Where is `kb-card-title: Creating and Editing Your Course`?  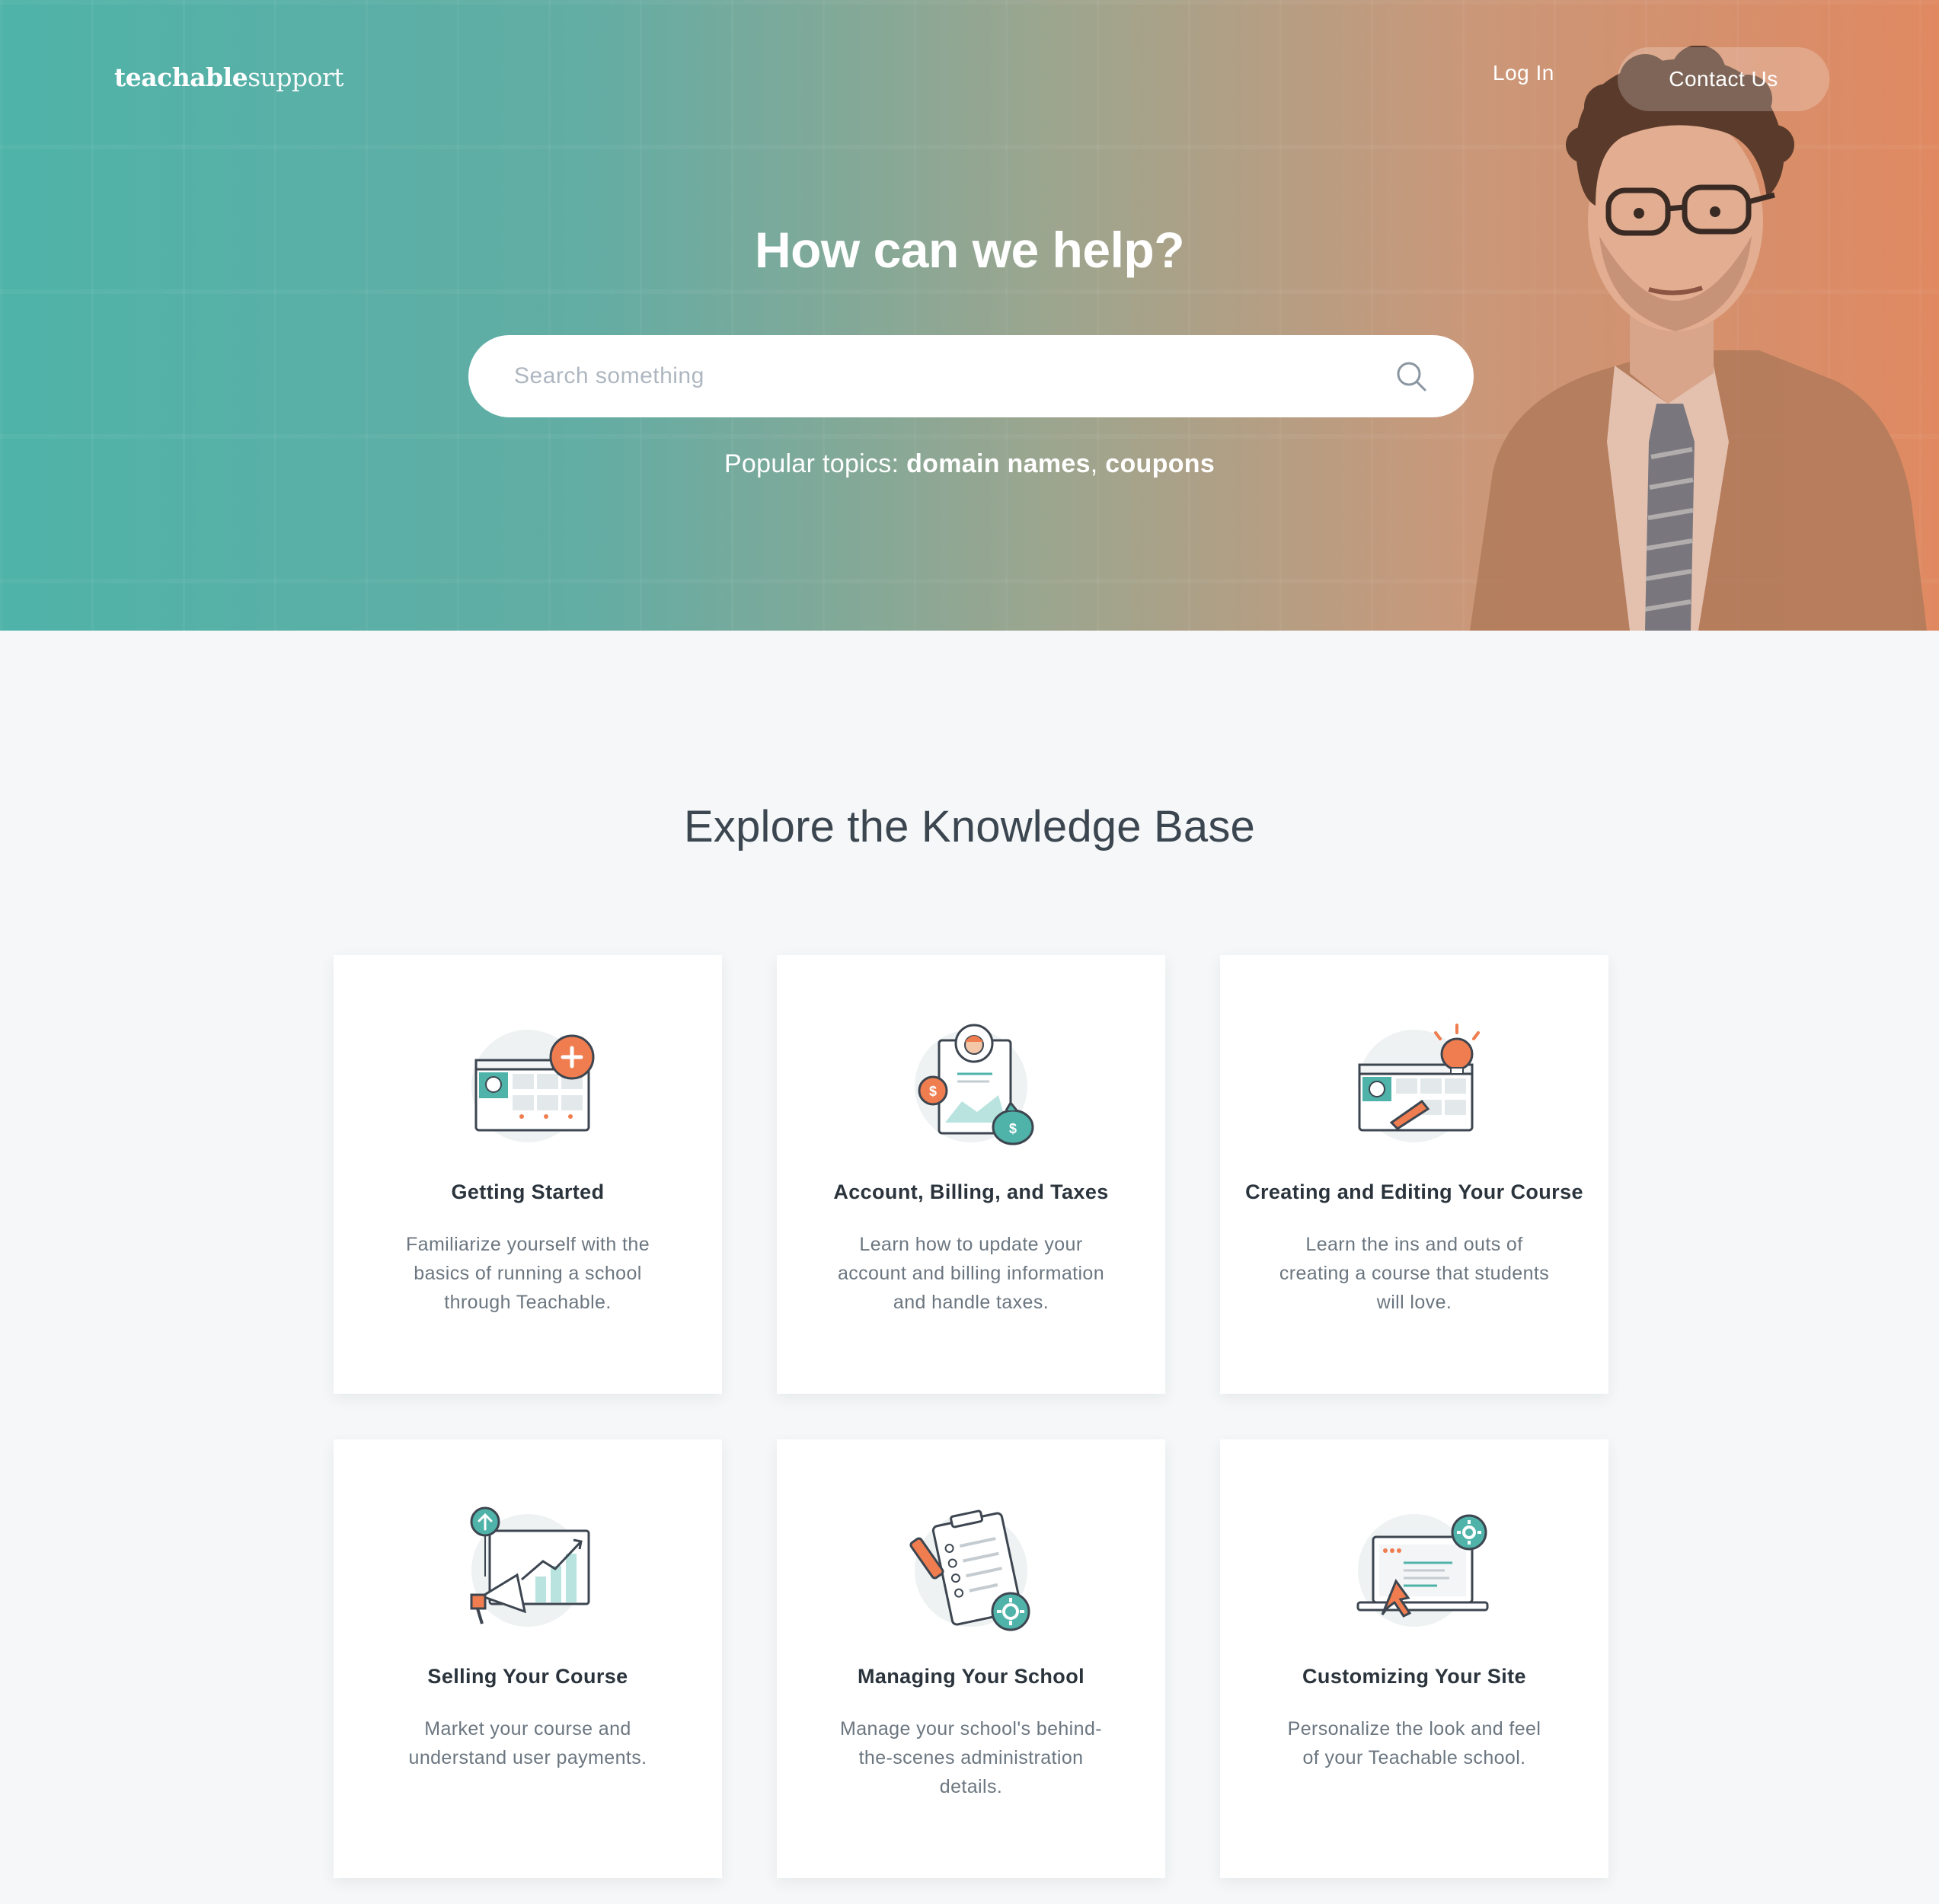
kb-card-title: Creating and Editing Your Course is located at coordinates (1414, 1192).